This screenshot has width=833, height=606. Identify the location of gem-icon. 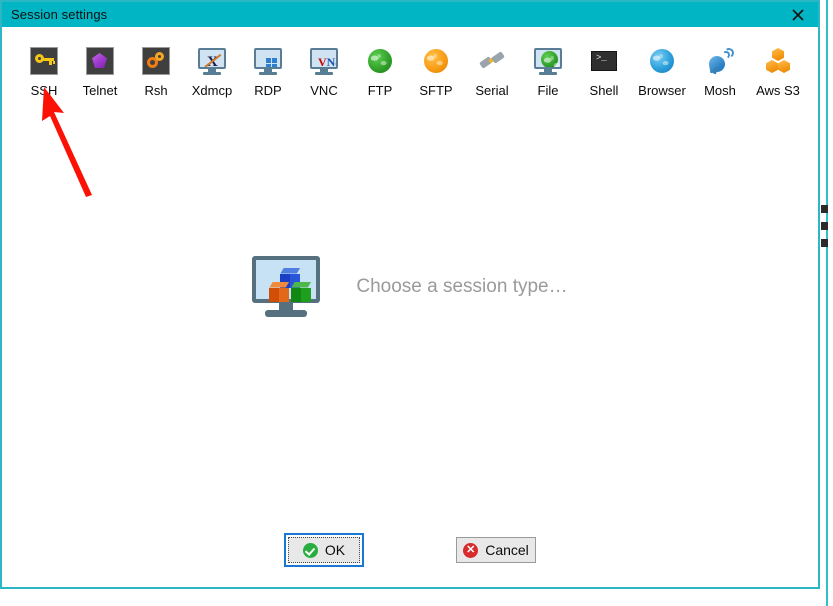
(100, 61).